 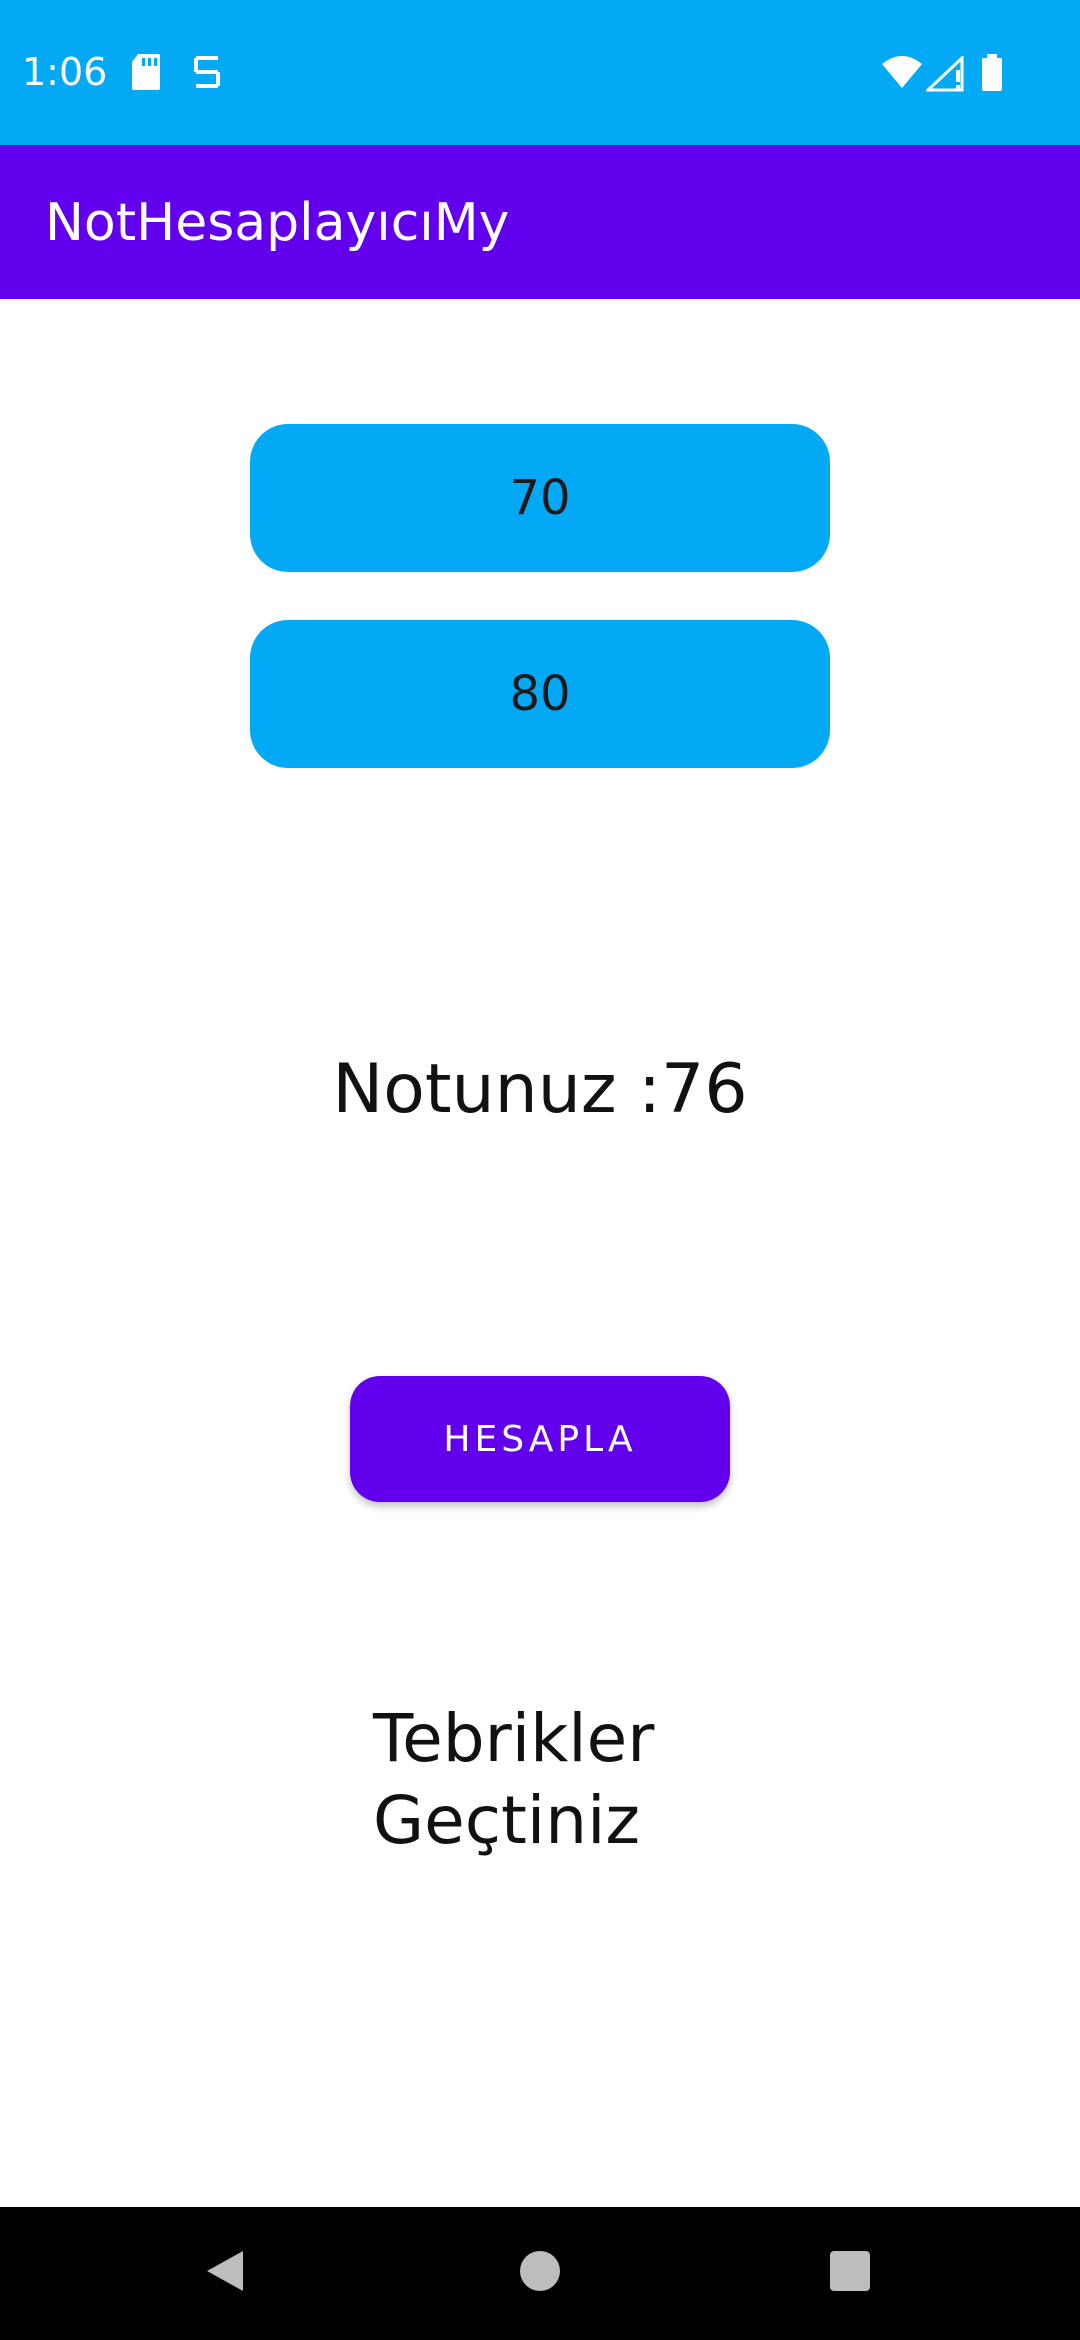 I want to click on sd-card-icon, so click(x=146, y=74).